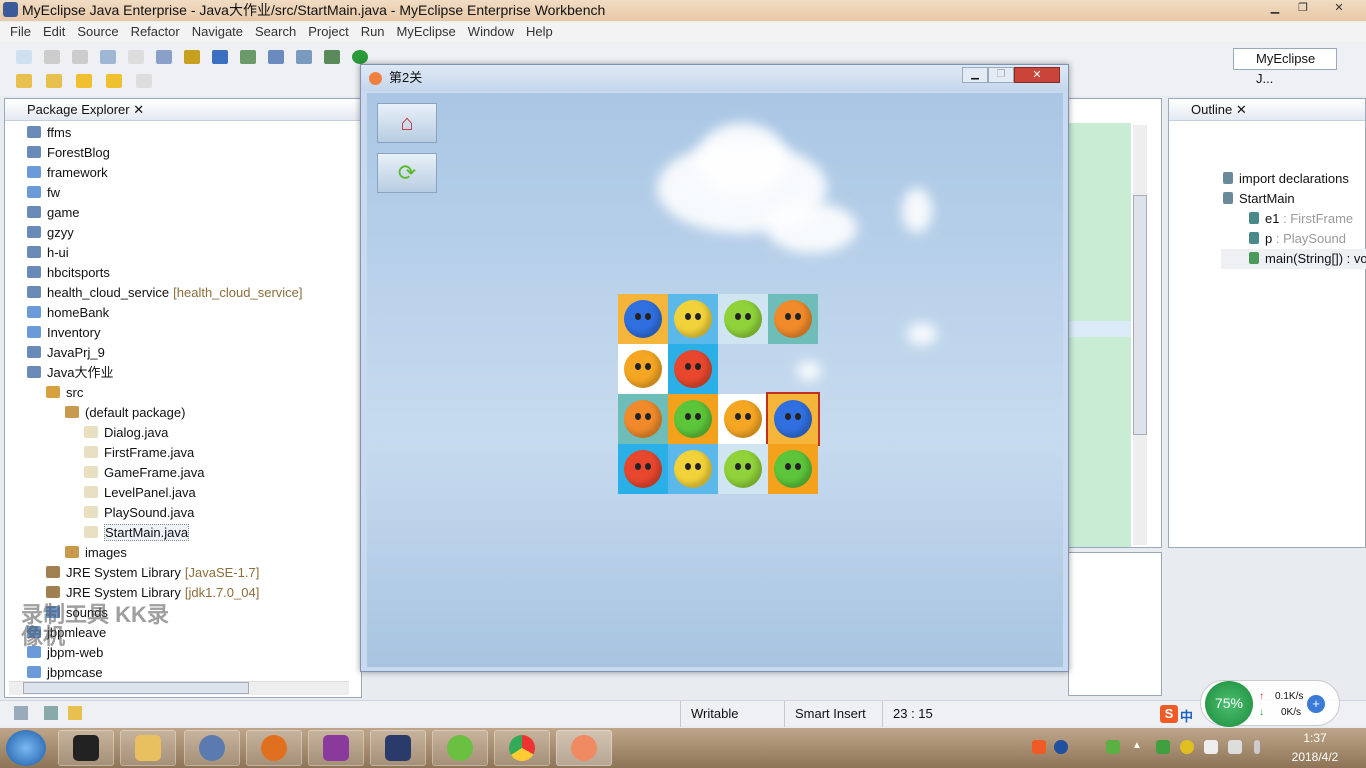 This screenshot has height=768, width=1366. What do you see at coordinates (1316, 704) in the screenshot?
I see `plus-icon: +` at bounding box center [1316, 704].